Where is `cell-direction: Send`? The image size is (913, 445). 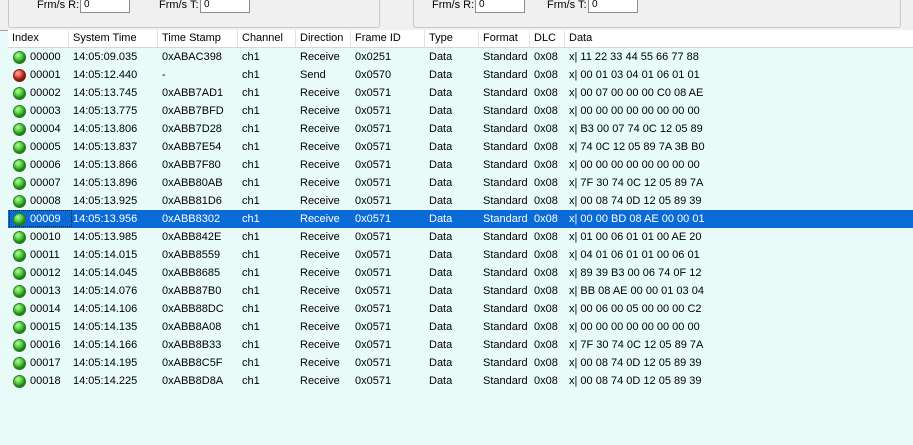 cell-direction: Send is located at coordinates (313, 75).